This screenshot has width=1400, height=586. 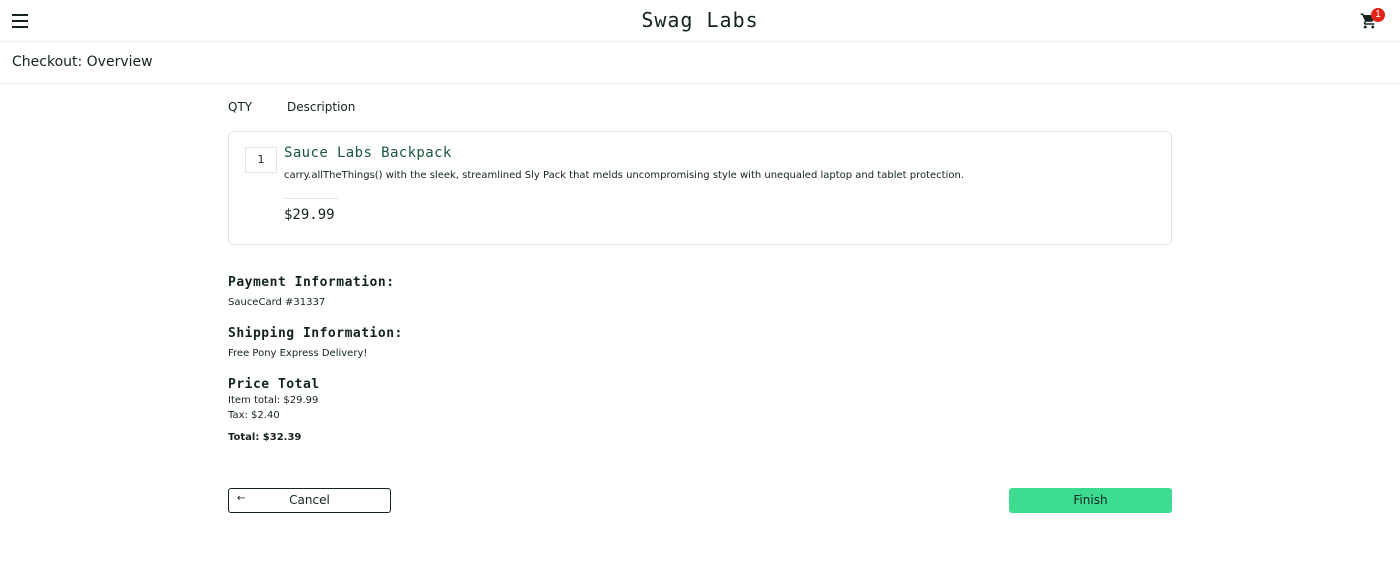 I want to click on secondary-header: Checkout: Overview, so click(x=700, y=63).